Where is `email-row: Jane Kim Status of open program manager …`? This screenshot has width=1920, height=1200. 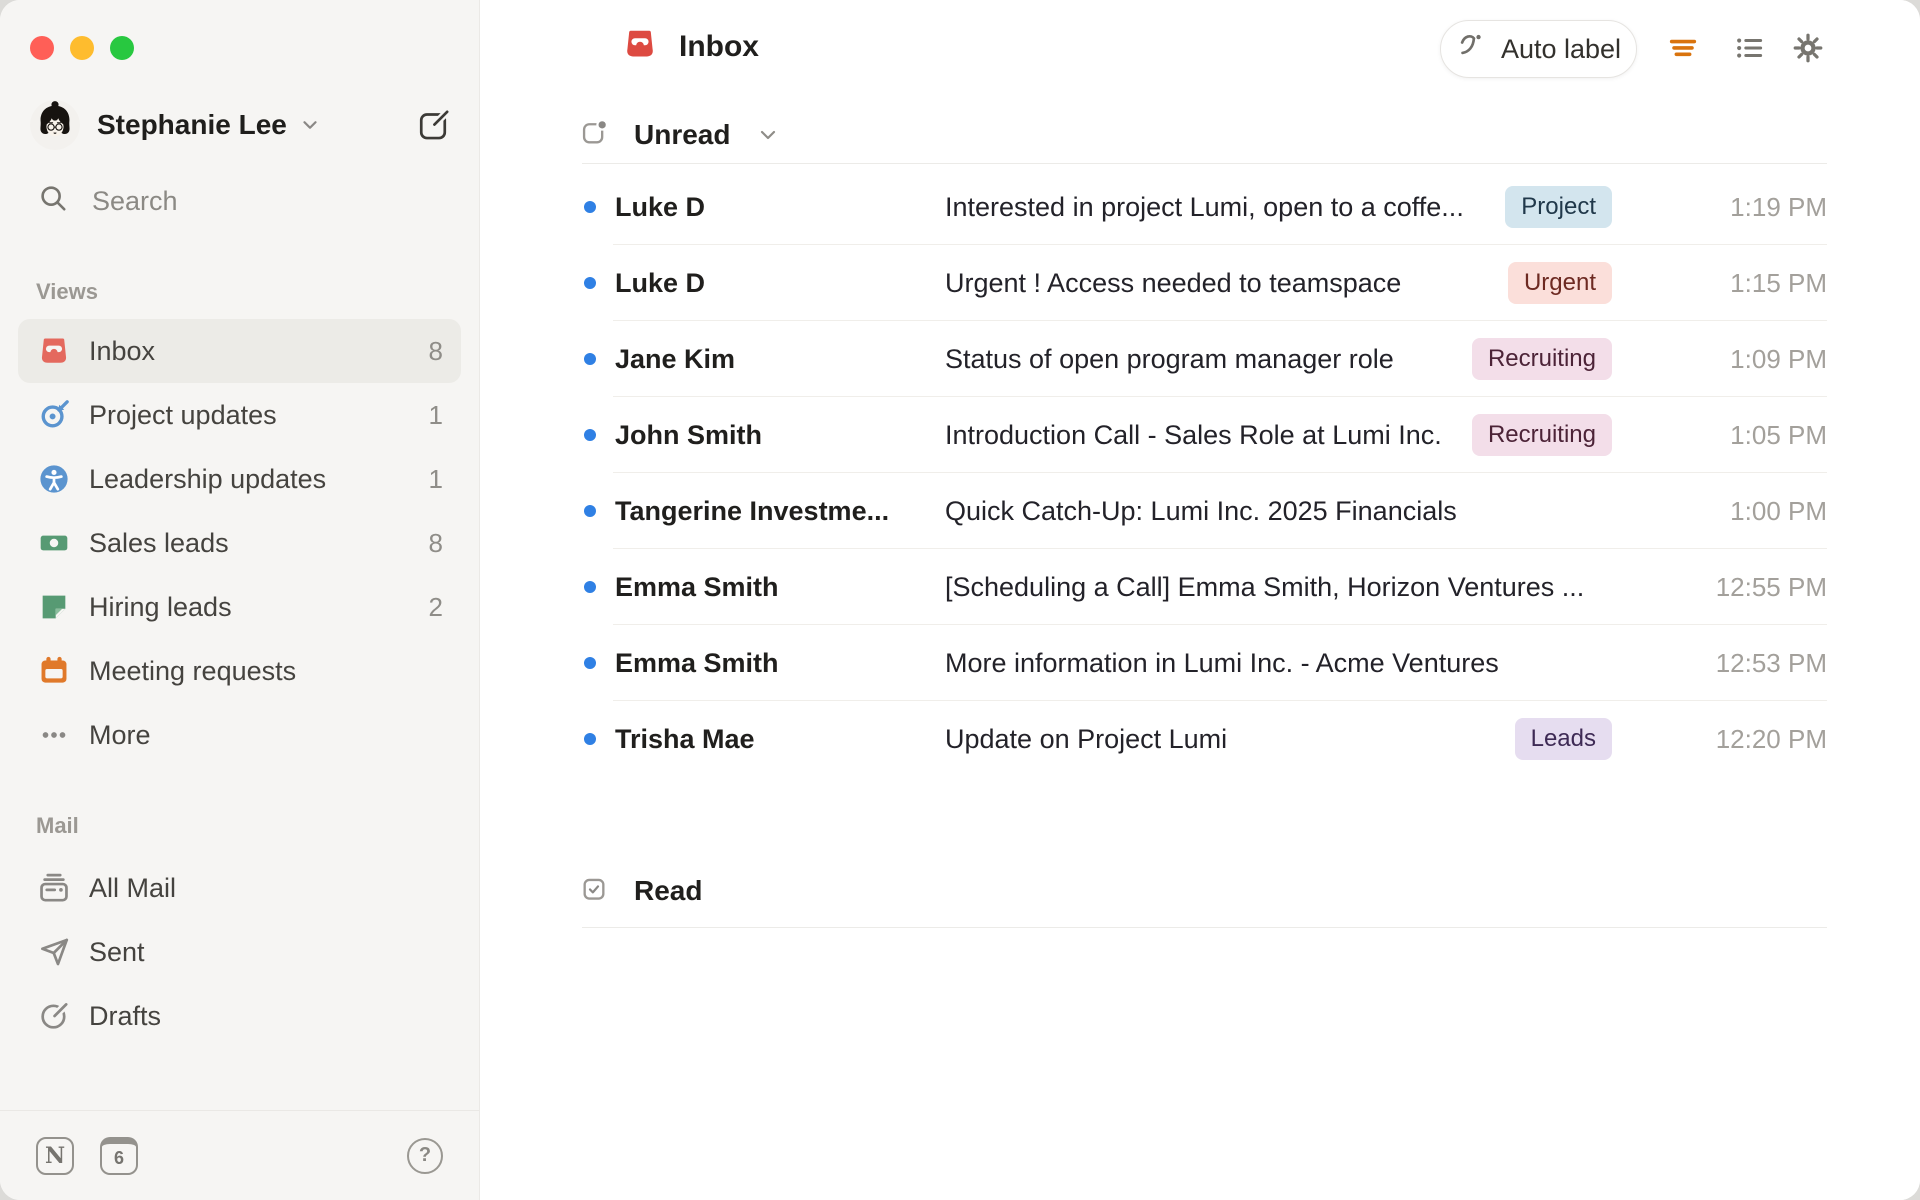 email-row: Jane Kim Status of open program manager … is located at coordinates (1203, 359).